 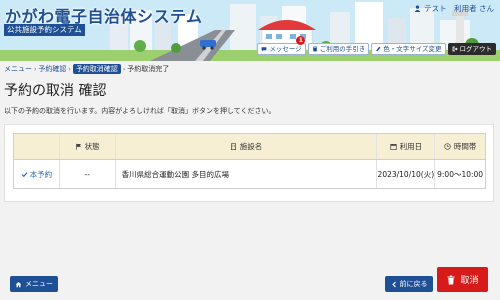 I want to click on breadcrumb: メニュー › 予約確認 › 予約取消確認 › 予約取消完了, so click(x=86, y=69).